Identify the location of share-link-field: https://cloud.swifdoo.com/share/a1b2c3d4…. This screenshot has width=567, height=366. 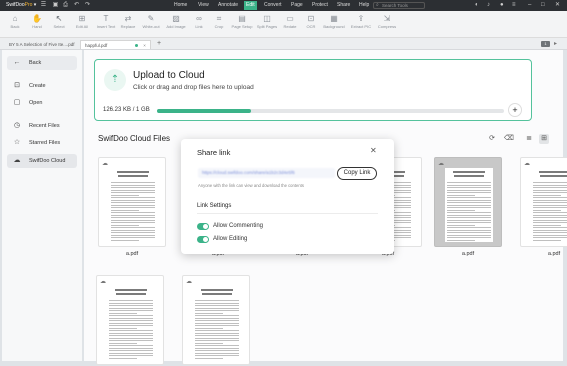
(266, 173).